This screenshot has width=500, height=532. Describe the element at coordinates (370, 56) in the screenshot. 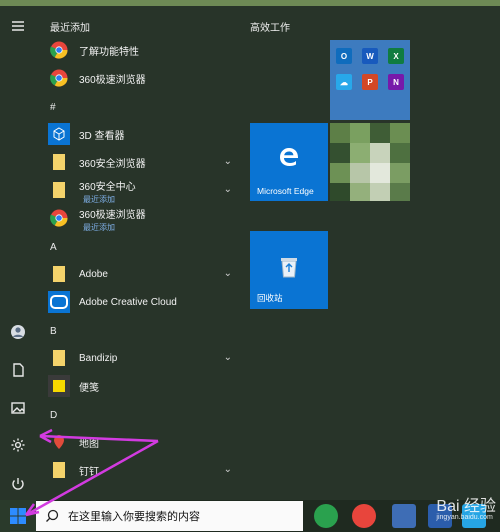

I see `word-icon: W` at that location.